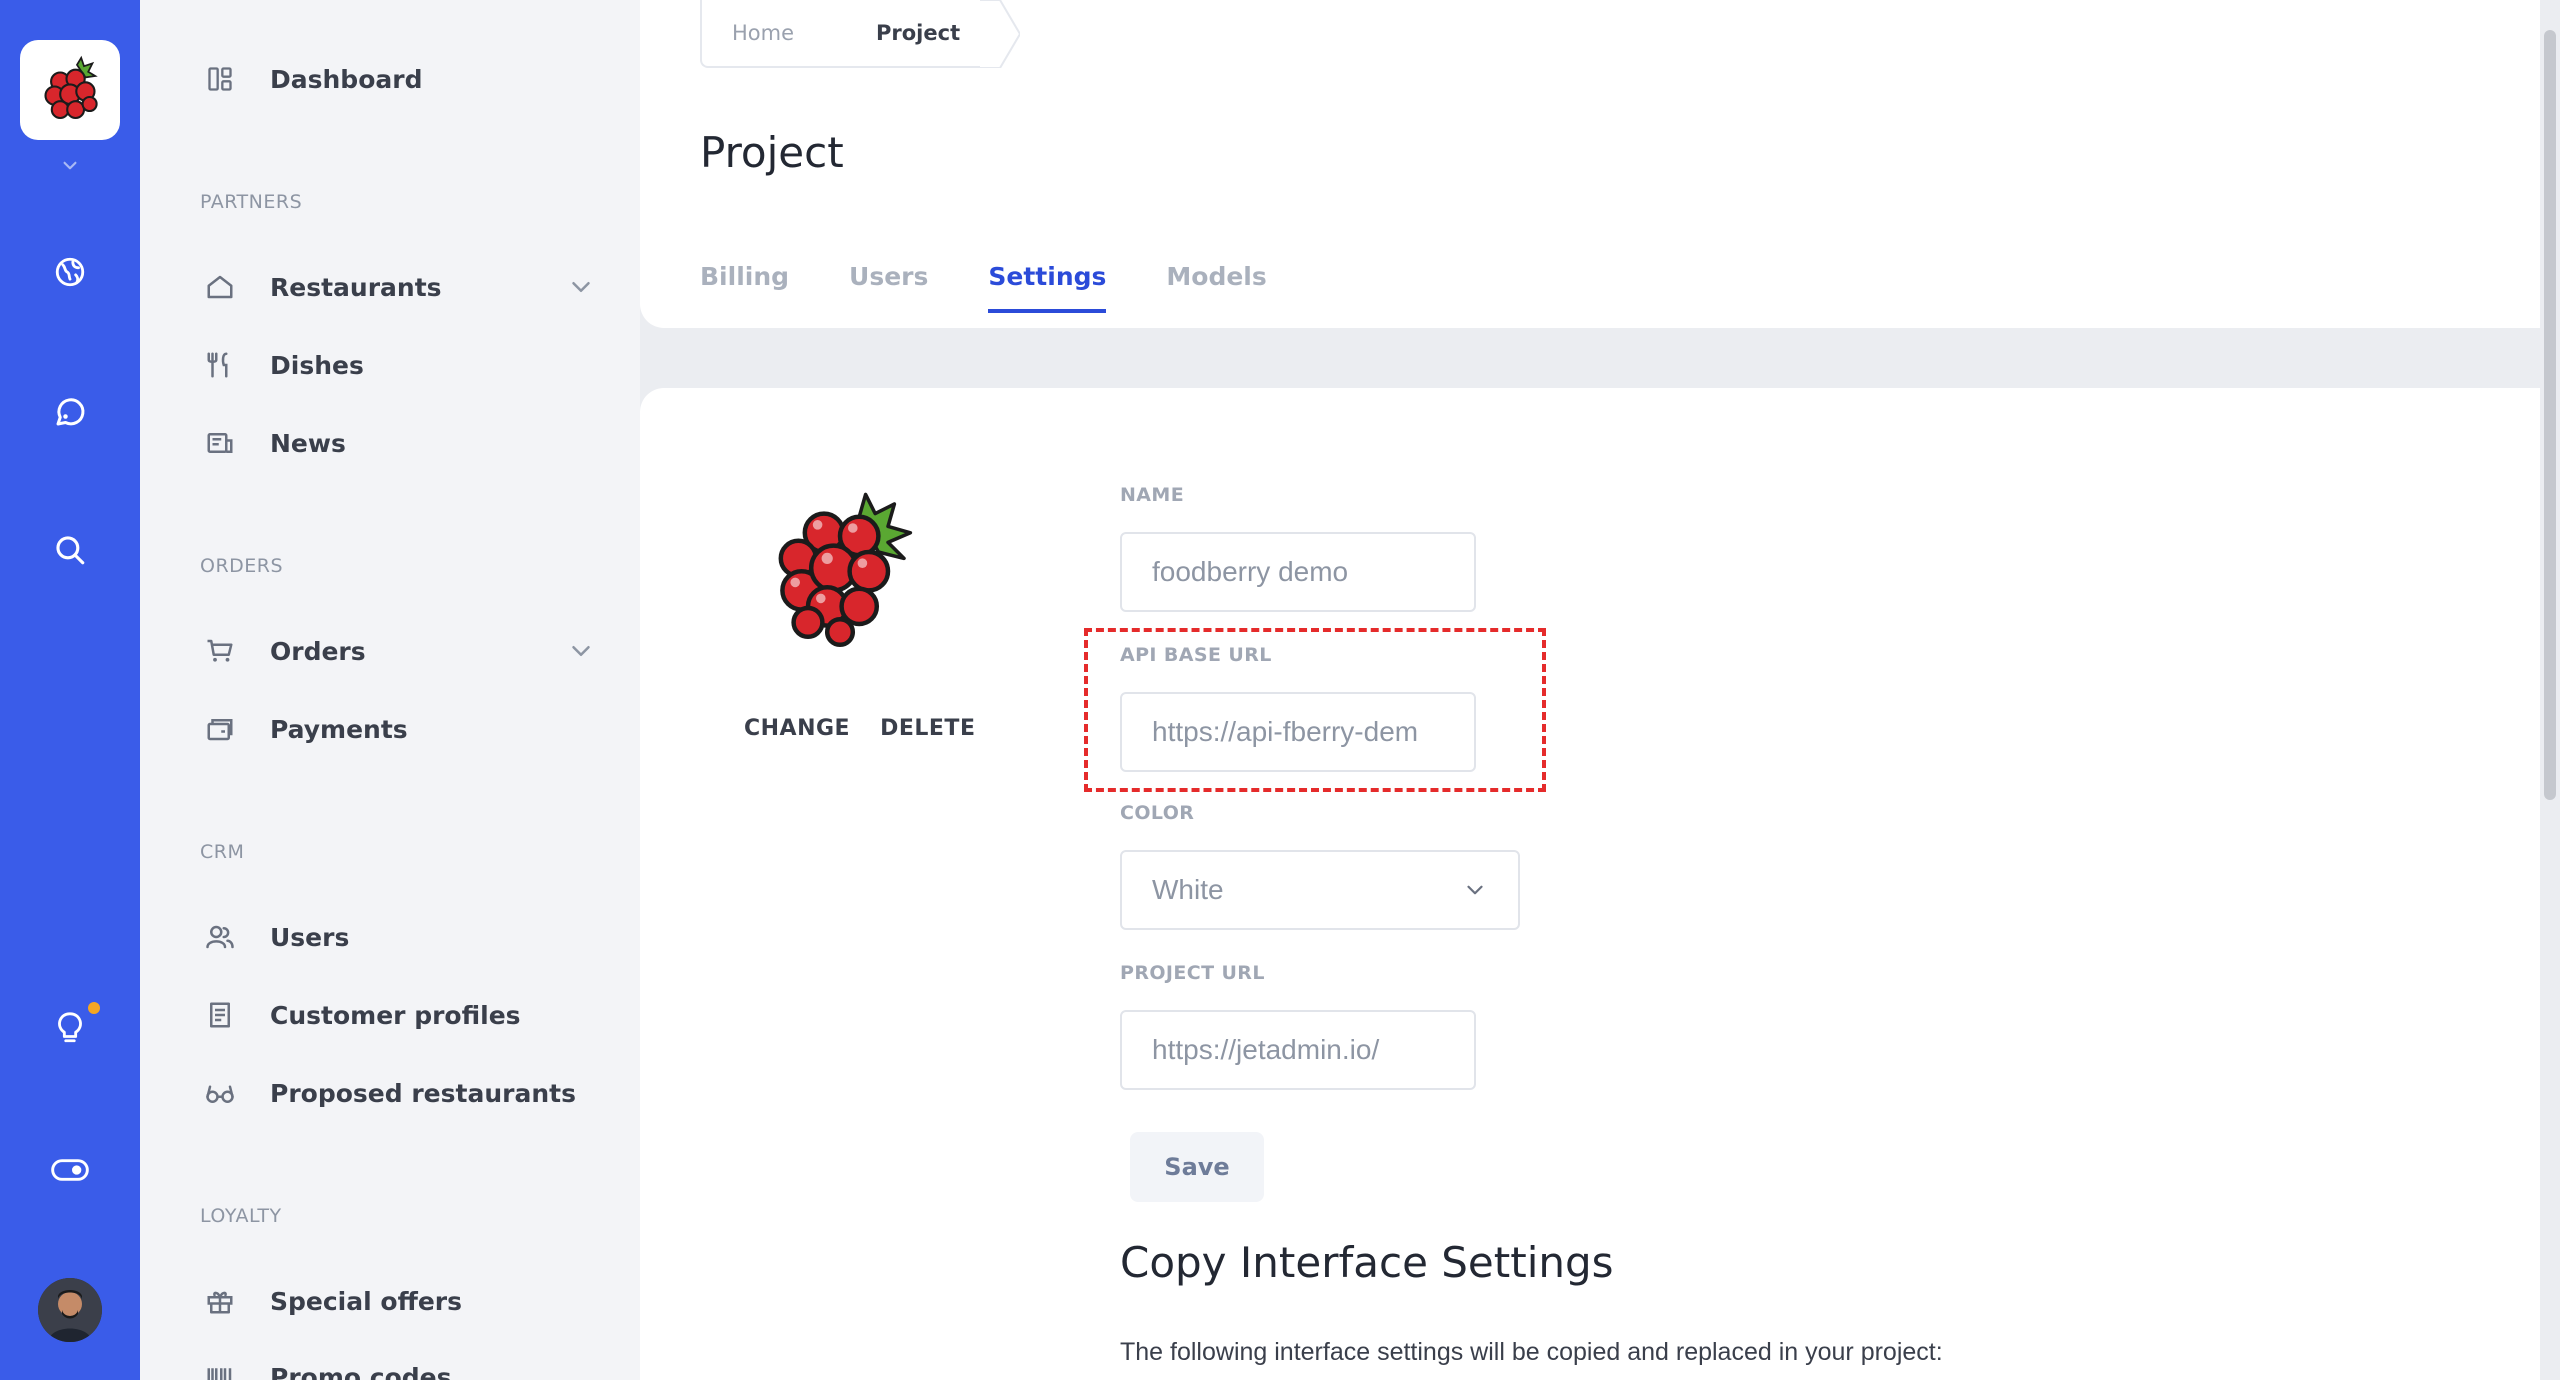 The height and width of the screenshot is (1380, 2560). What do you see at coordinates (70, 1170) in the screenshot?
I see `toggle-icon` at bounding box center [70, 1170].